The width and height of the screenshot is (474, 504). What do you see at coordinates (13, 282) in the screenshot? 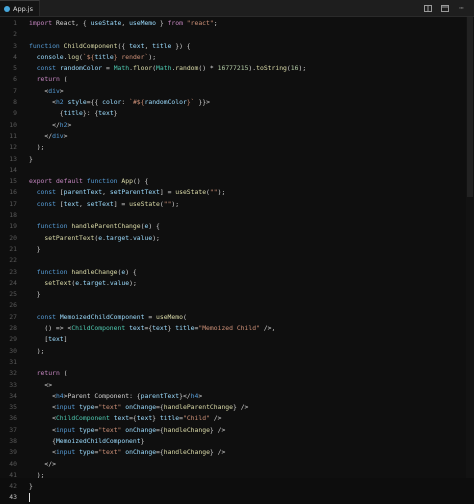
I see `line-number: 24` at bounding box center [13, 282].